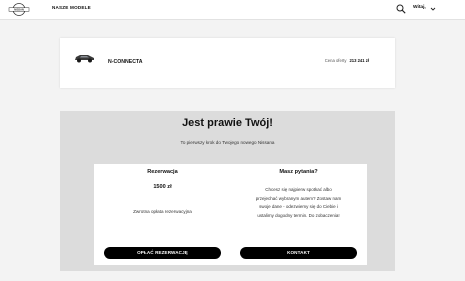 This screenshot has height=281, width=465. I want to click on model-name: N-CONNECTA, so click(125, 62).